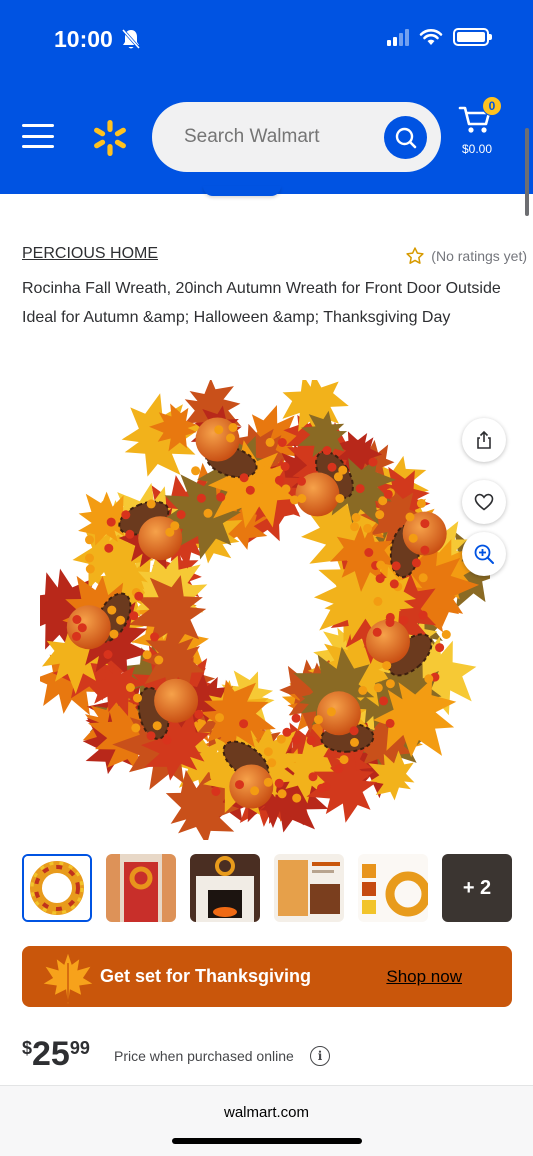 The height and width of the screenshot is (1156, 533). I want to click on thumbnail-details, so click(393, 888).